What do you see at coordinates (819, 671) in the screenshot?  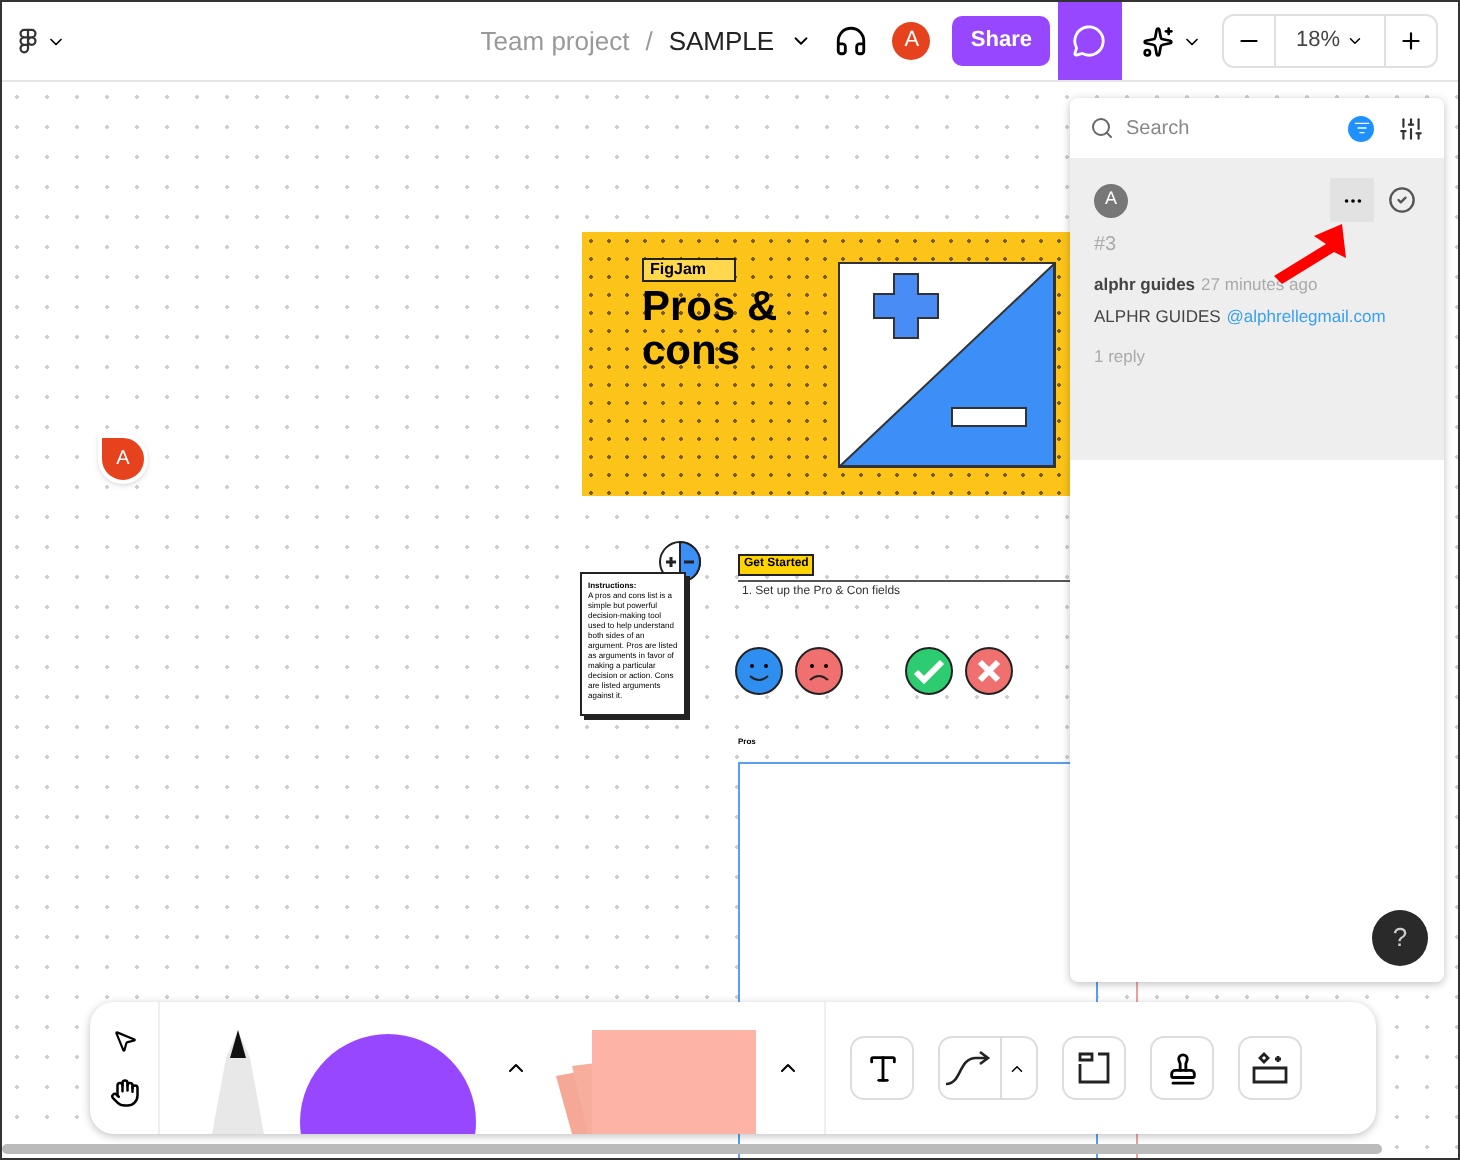 I see `sad-face-icon` at bounding box center [819, 671].